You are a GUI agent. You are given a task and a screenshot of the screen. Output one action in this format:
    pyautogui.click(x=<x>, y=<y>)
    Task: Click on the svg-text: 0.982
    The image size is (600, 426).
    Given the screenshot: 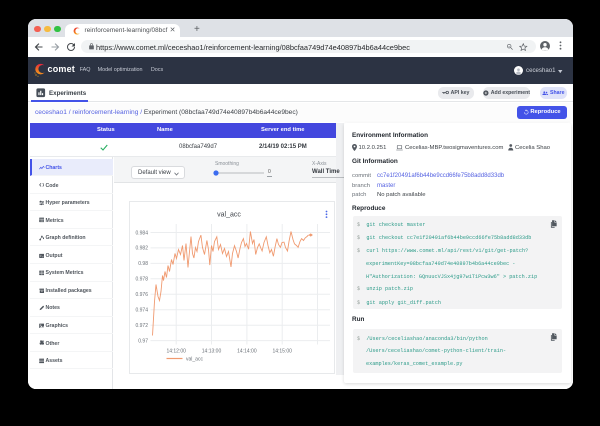 What is the action you would take?
    pyautogui.click(x=141, y=249)
    